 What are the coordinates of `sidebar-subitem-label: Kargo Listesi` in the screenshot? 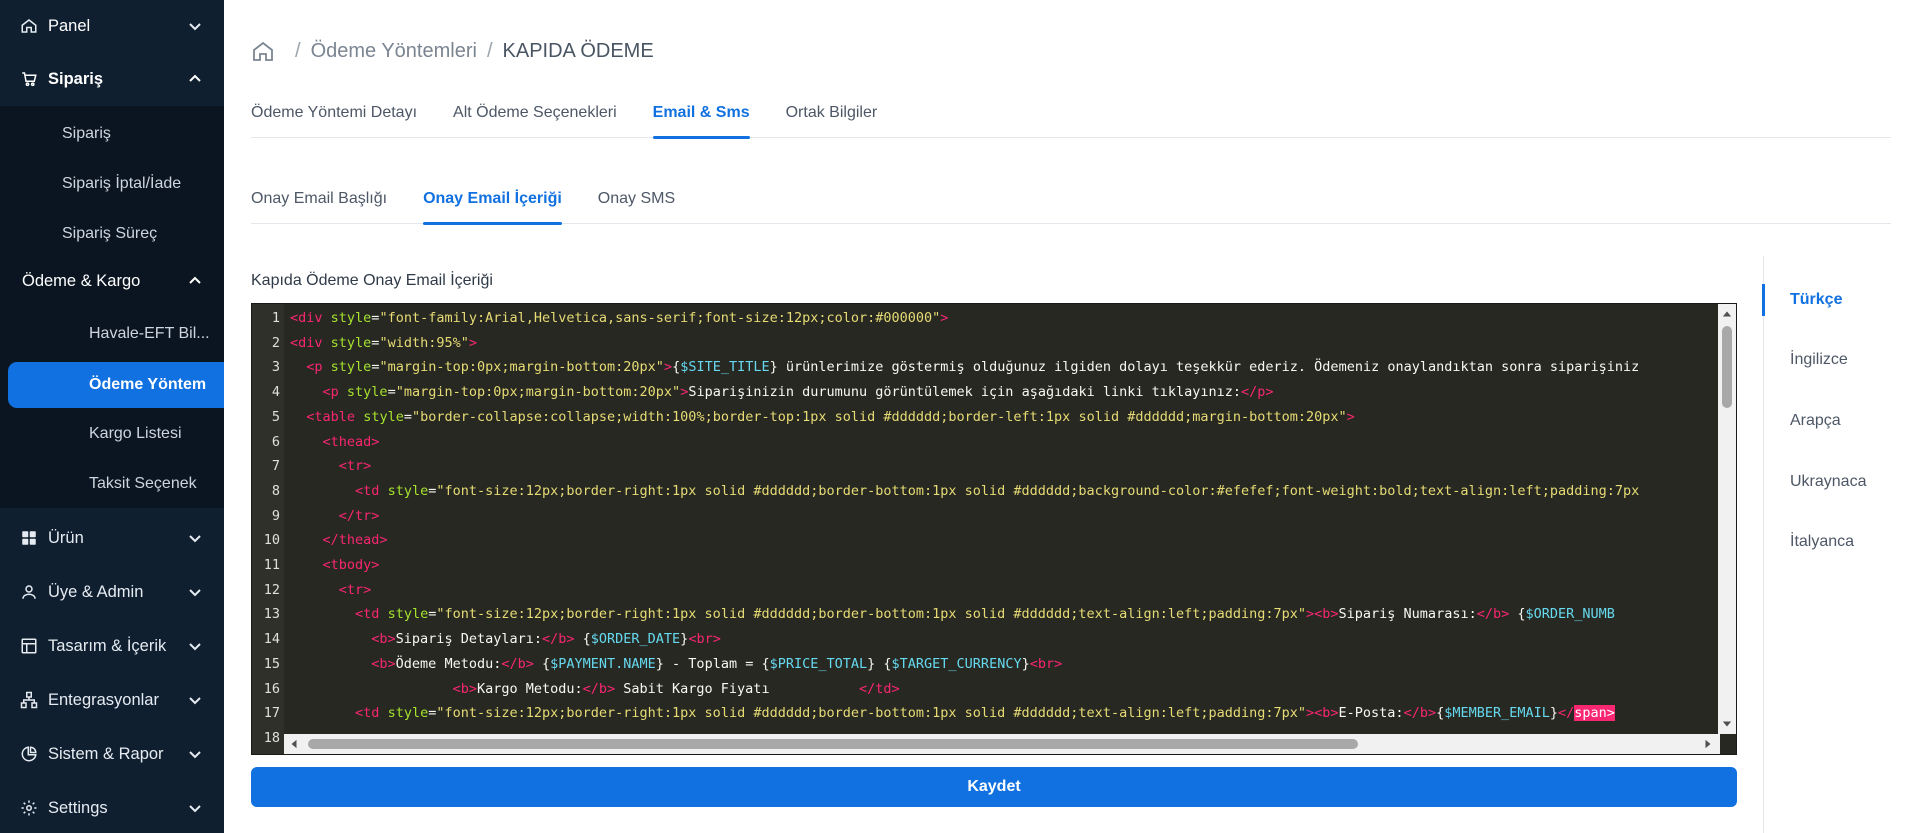 It's located at (135, 433).